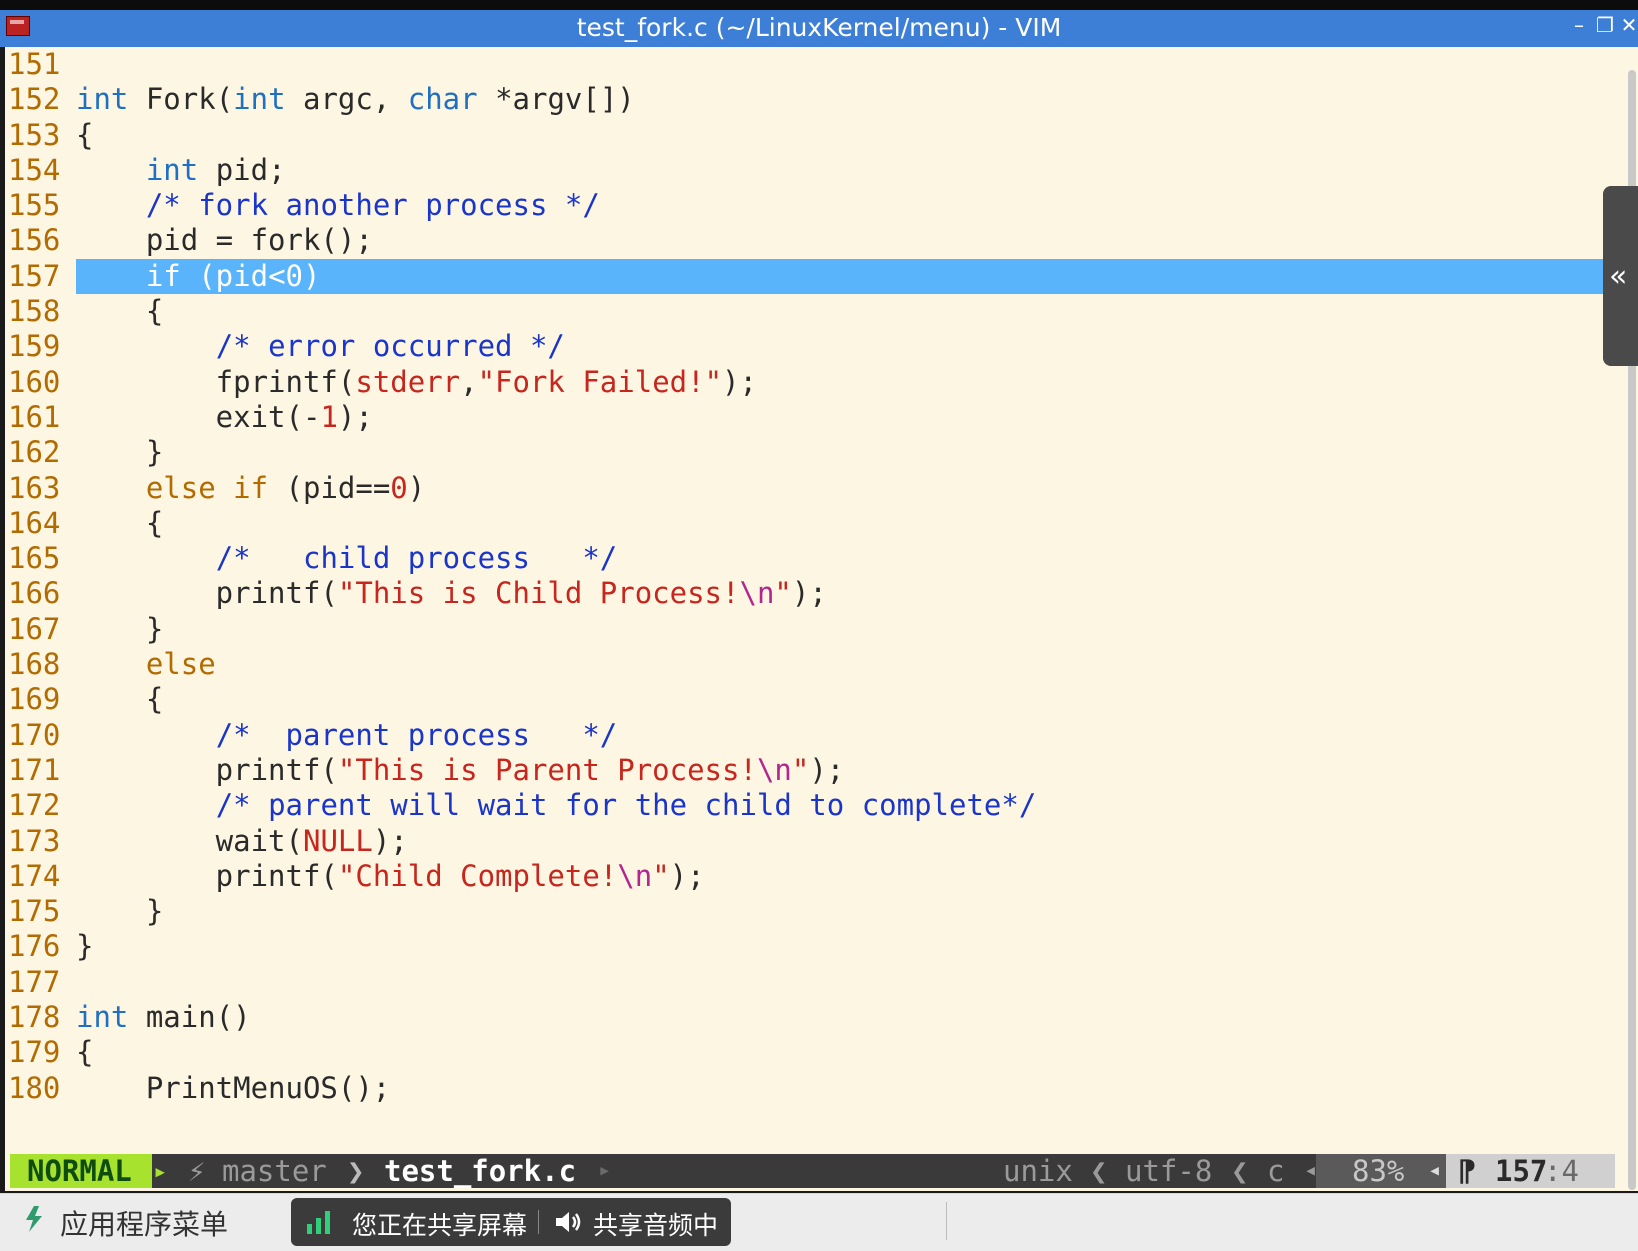 Image resolution: width=1638 pixels, height=1251 pixels. What do you see at coordinates (34, 275) in the screenshot?
I see `line-number: 157` at bounding box center [34, 275].